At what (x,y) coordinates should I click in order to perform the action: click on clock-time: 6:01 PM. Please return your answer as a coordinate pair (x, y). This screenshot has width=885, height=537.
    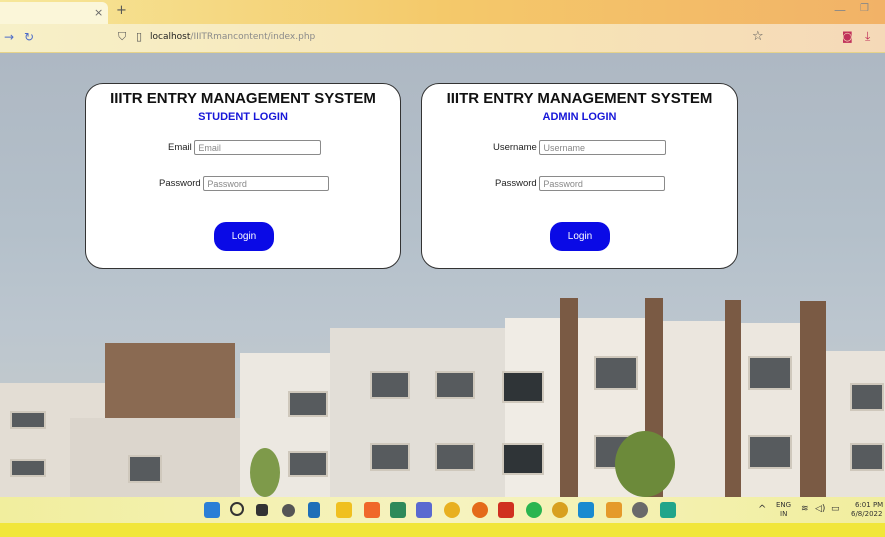
    Looking at the image, I should click on (869, 505).